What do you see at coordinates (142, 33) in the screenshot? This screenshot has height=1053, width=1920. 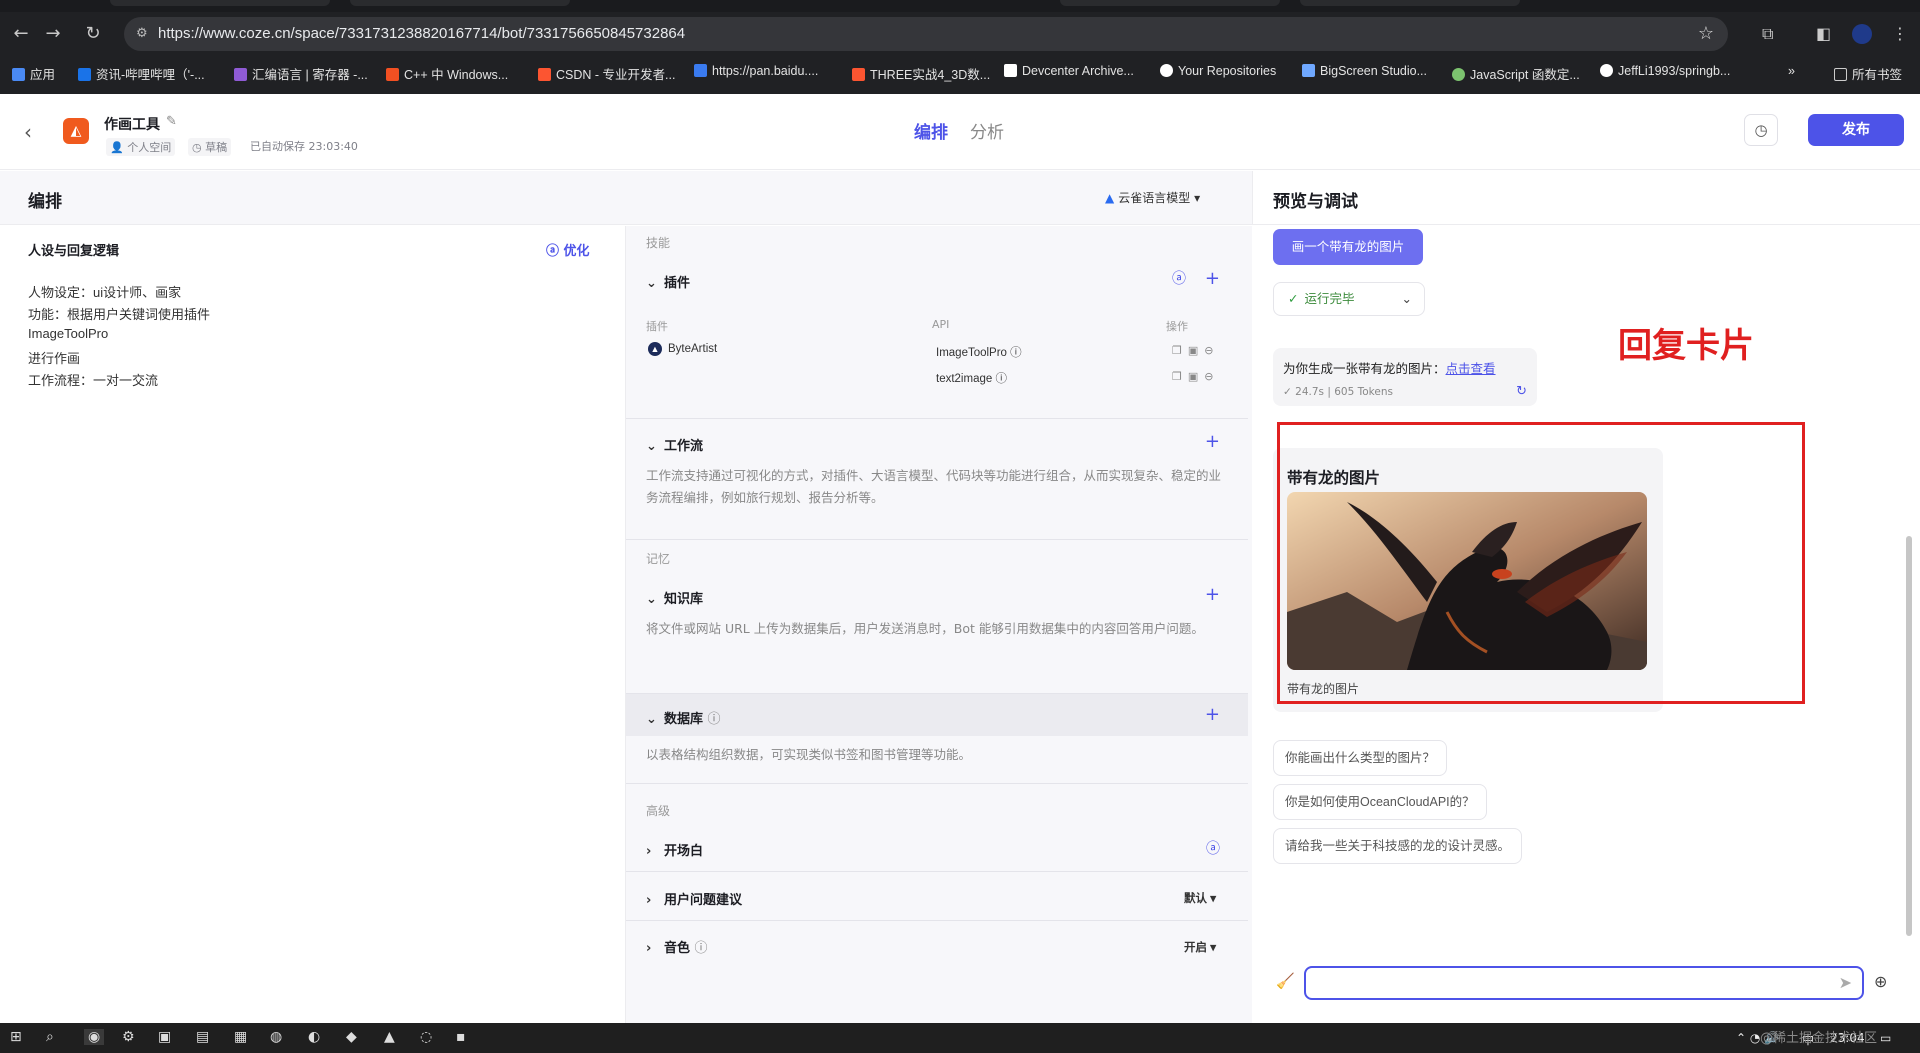 I see `site-info-icon: ⚙` at bounding box center [142, 33].